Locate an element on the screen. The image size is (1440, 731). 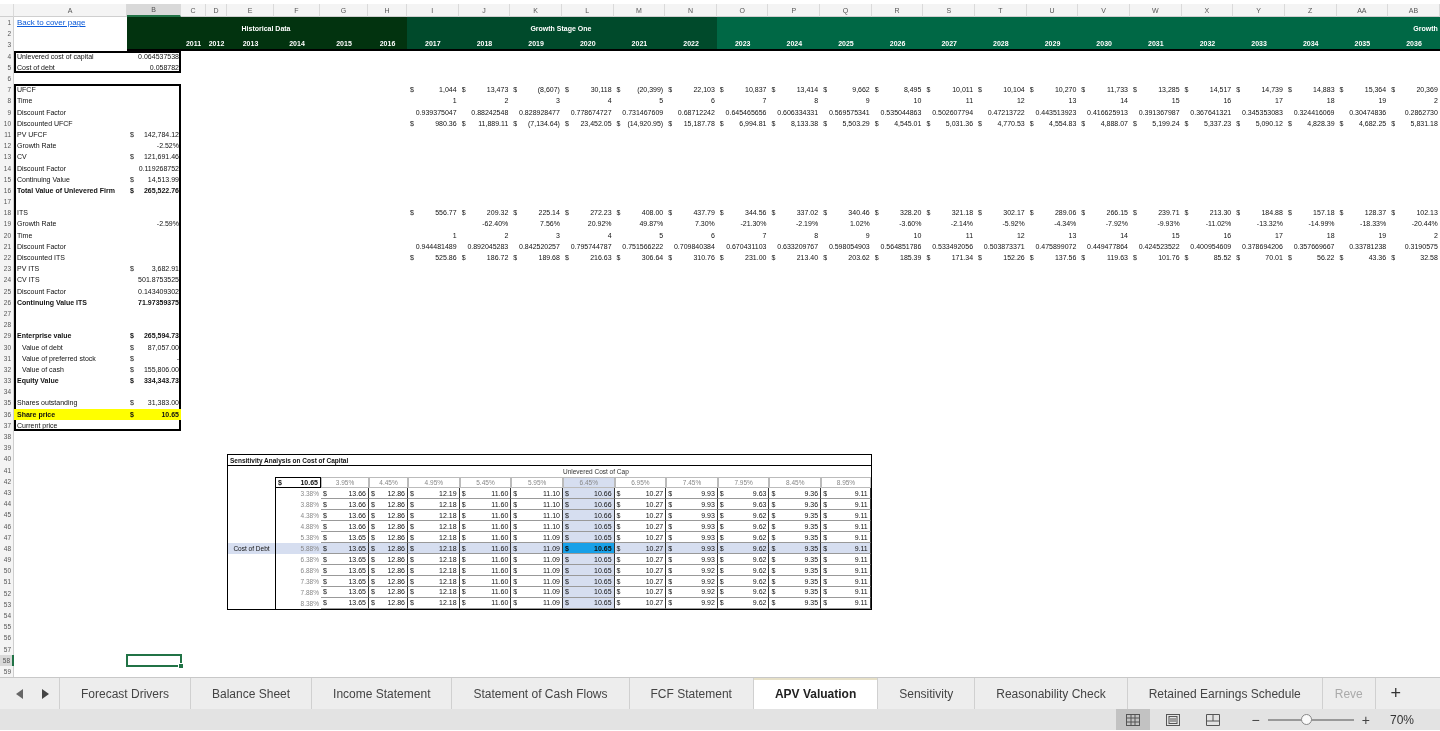
page-break-icon is located at coordinates (1212, 719).